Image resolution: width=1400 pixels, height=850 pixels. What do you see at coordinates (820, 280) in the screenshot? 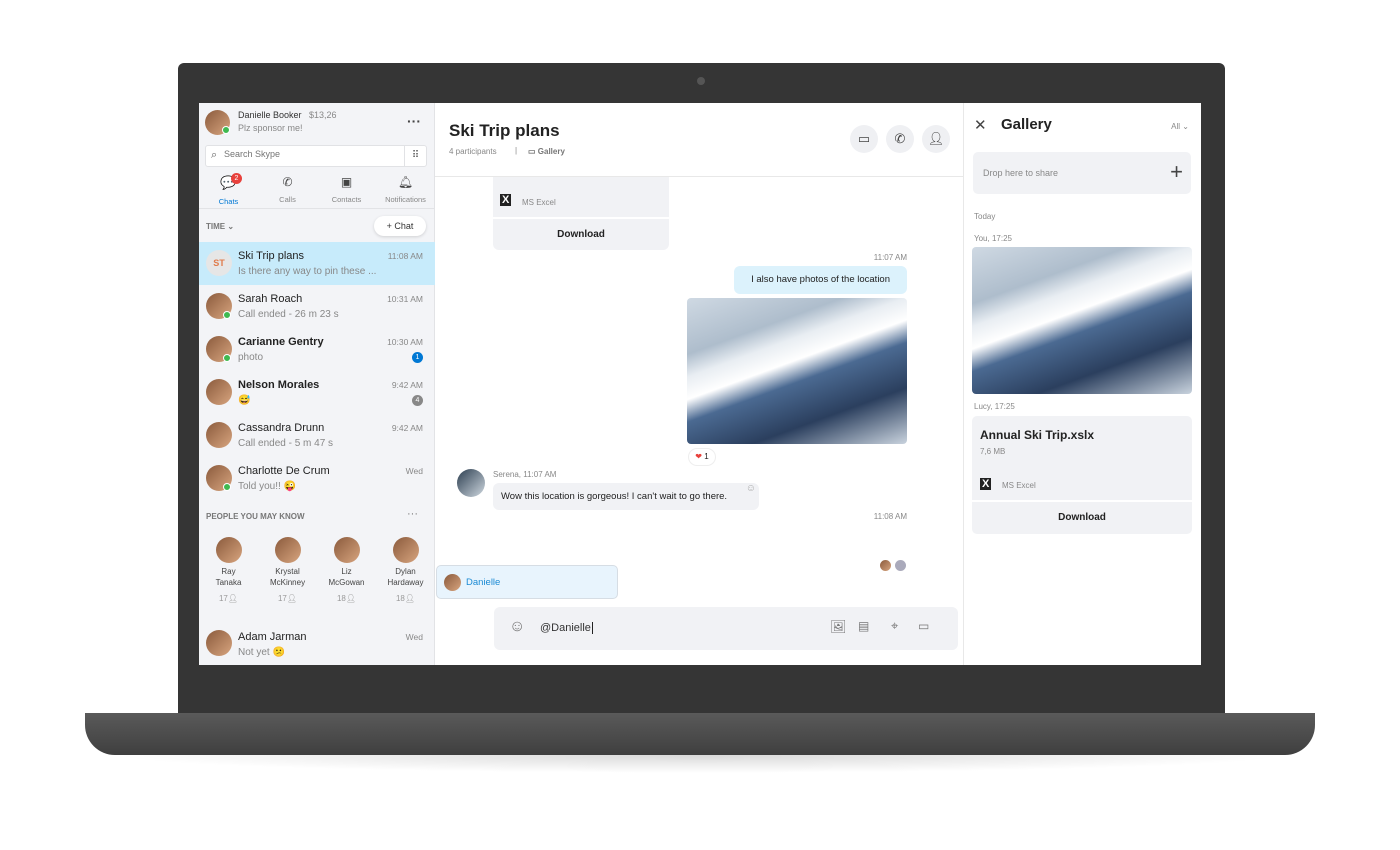
I see `outgoing-message: I also have photos of the location` at bounding box center [820, 280].